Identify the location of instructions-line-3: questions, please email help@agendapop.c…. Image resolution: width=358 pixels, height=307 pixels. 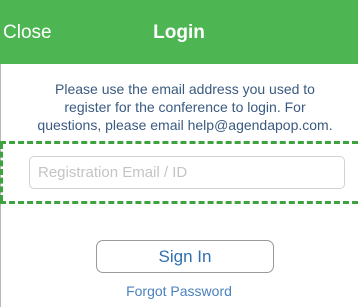
(185, 125).